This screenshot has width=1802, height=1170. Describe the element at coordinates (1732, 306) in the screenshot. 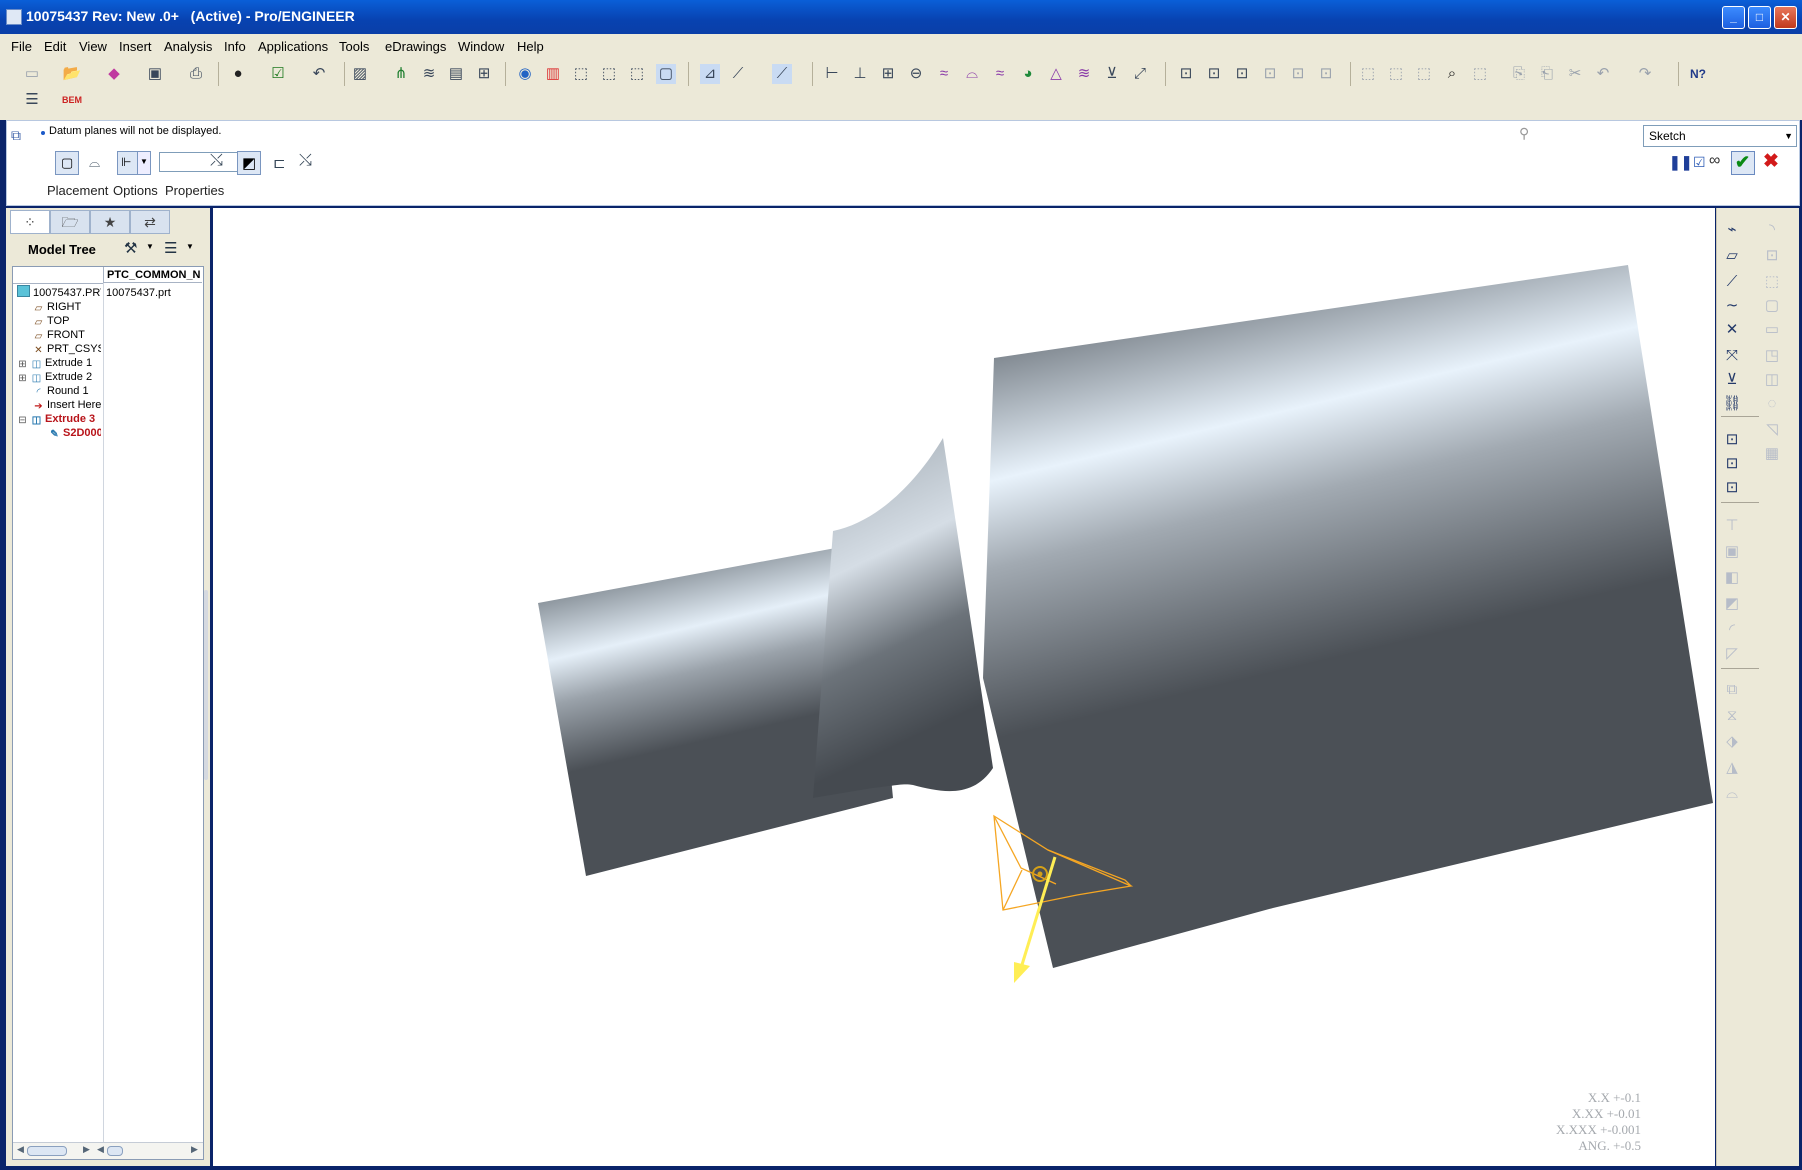

I see `datum-curve-icon: ∼` at that location.